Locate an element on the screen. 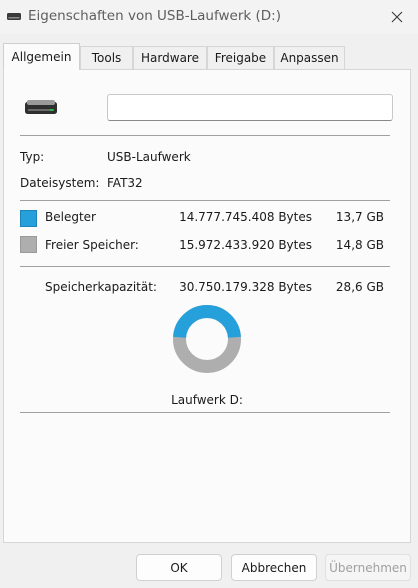  title-bar: Eigenschaften von USB-Laufwerk (D:) is located at coordinates (209, 17).